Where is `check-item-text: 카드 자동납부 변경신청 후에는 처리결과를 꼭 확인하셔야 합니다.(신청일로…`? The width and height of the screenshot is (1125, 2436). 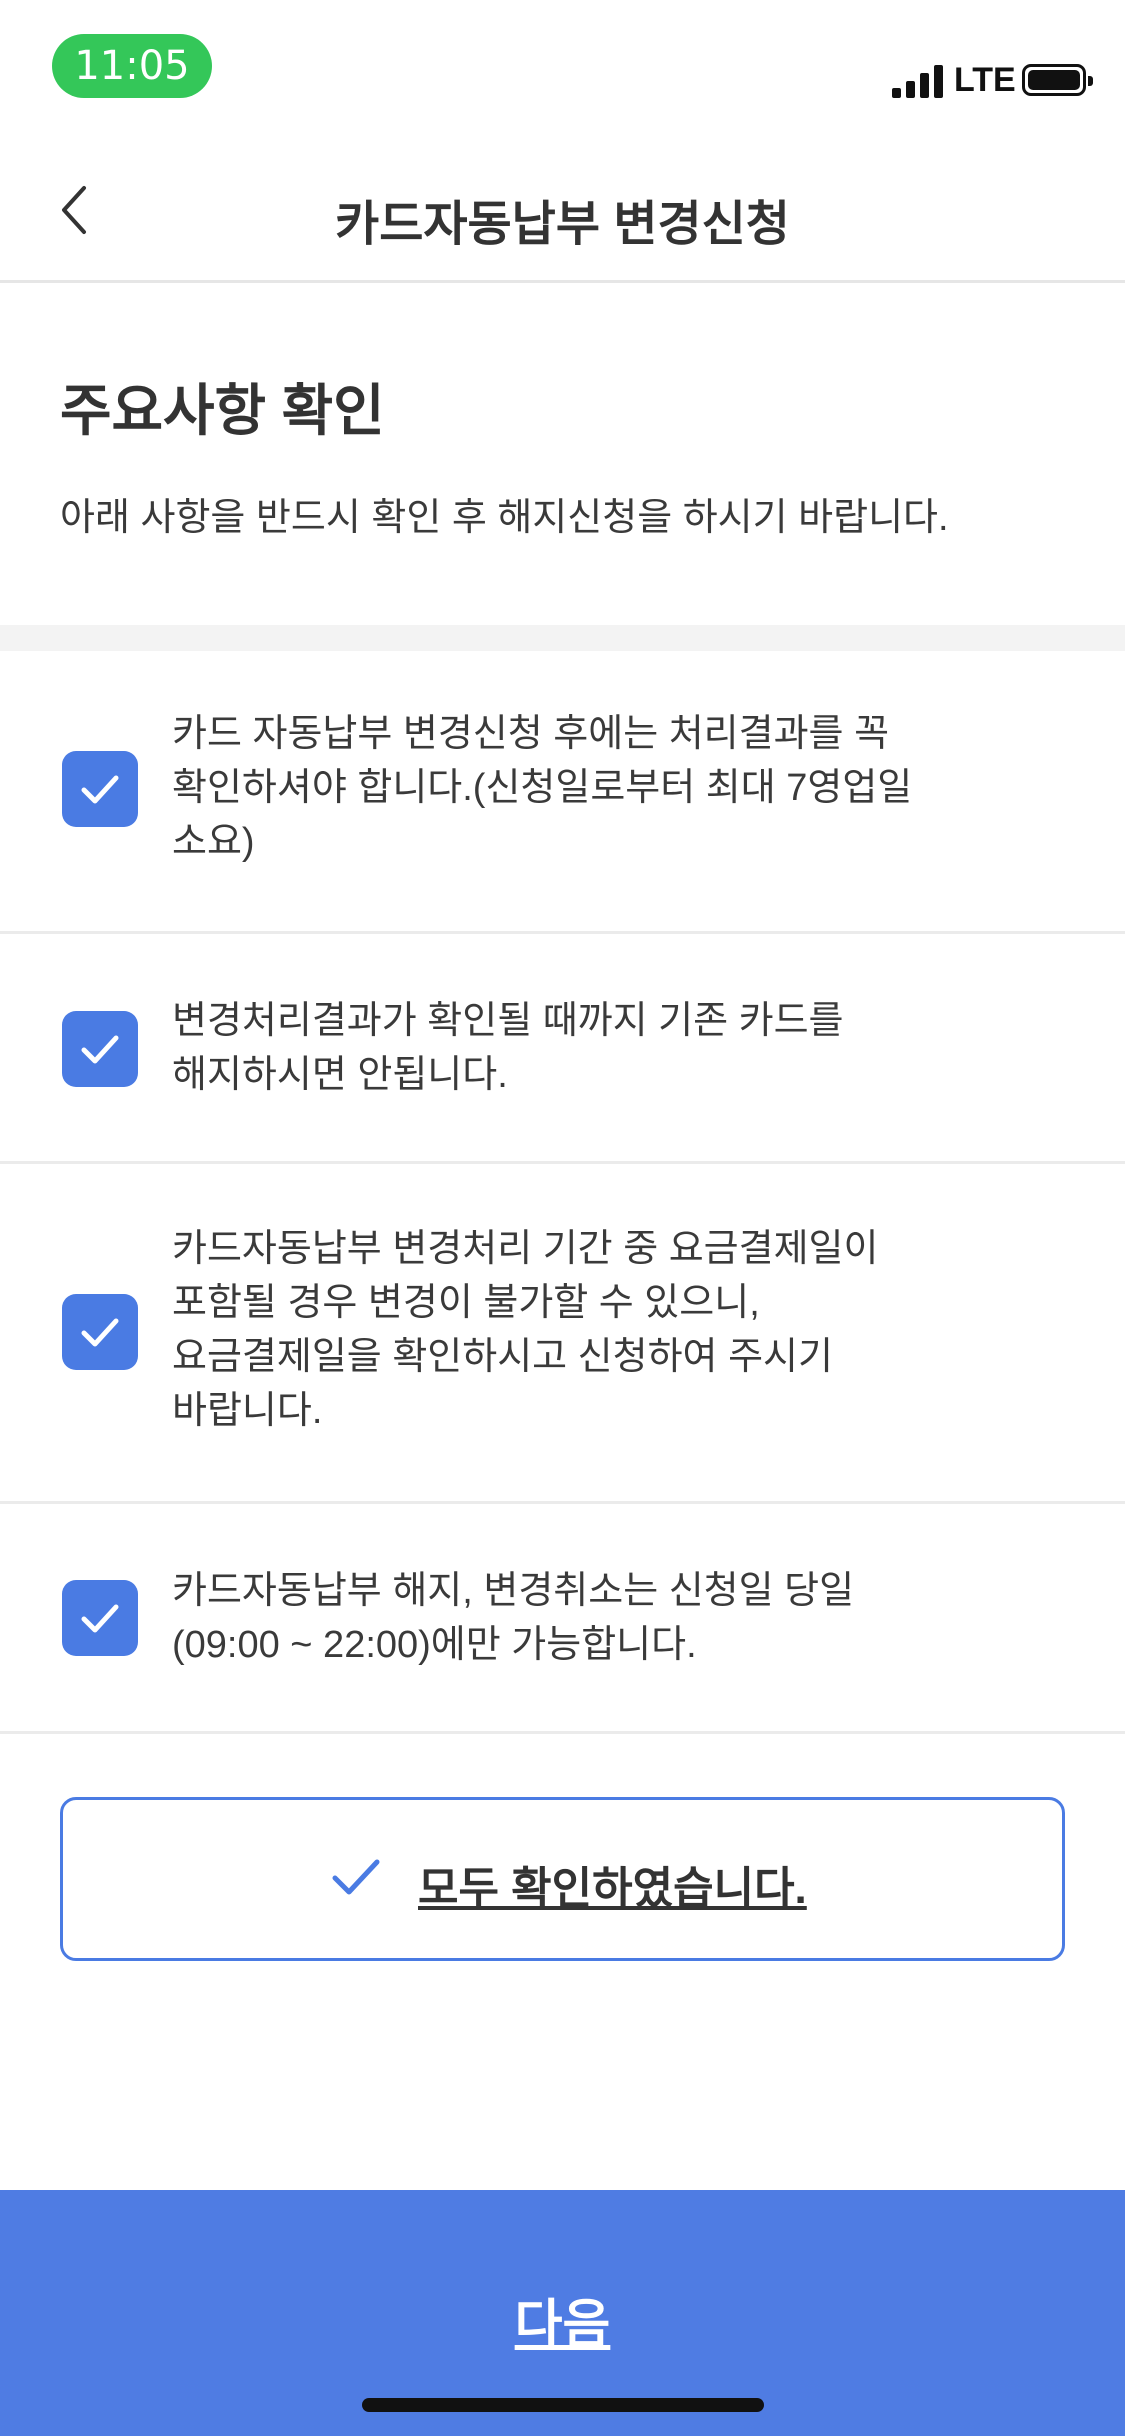
check-item-text: 카드 자동납부 변경신청 후에는 처리결과를 꼭 확인하셔야 합니다.(신청일로… is located at coordinates (618, 788).